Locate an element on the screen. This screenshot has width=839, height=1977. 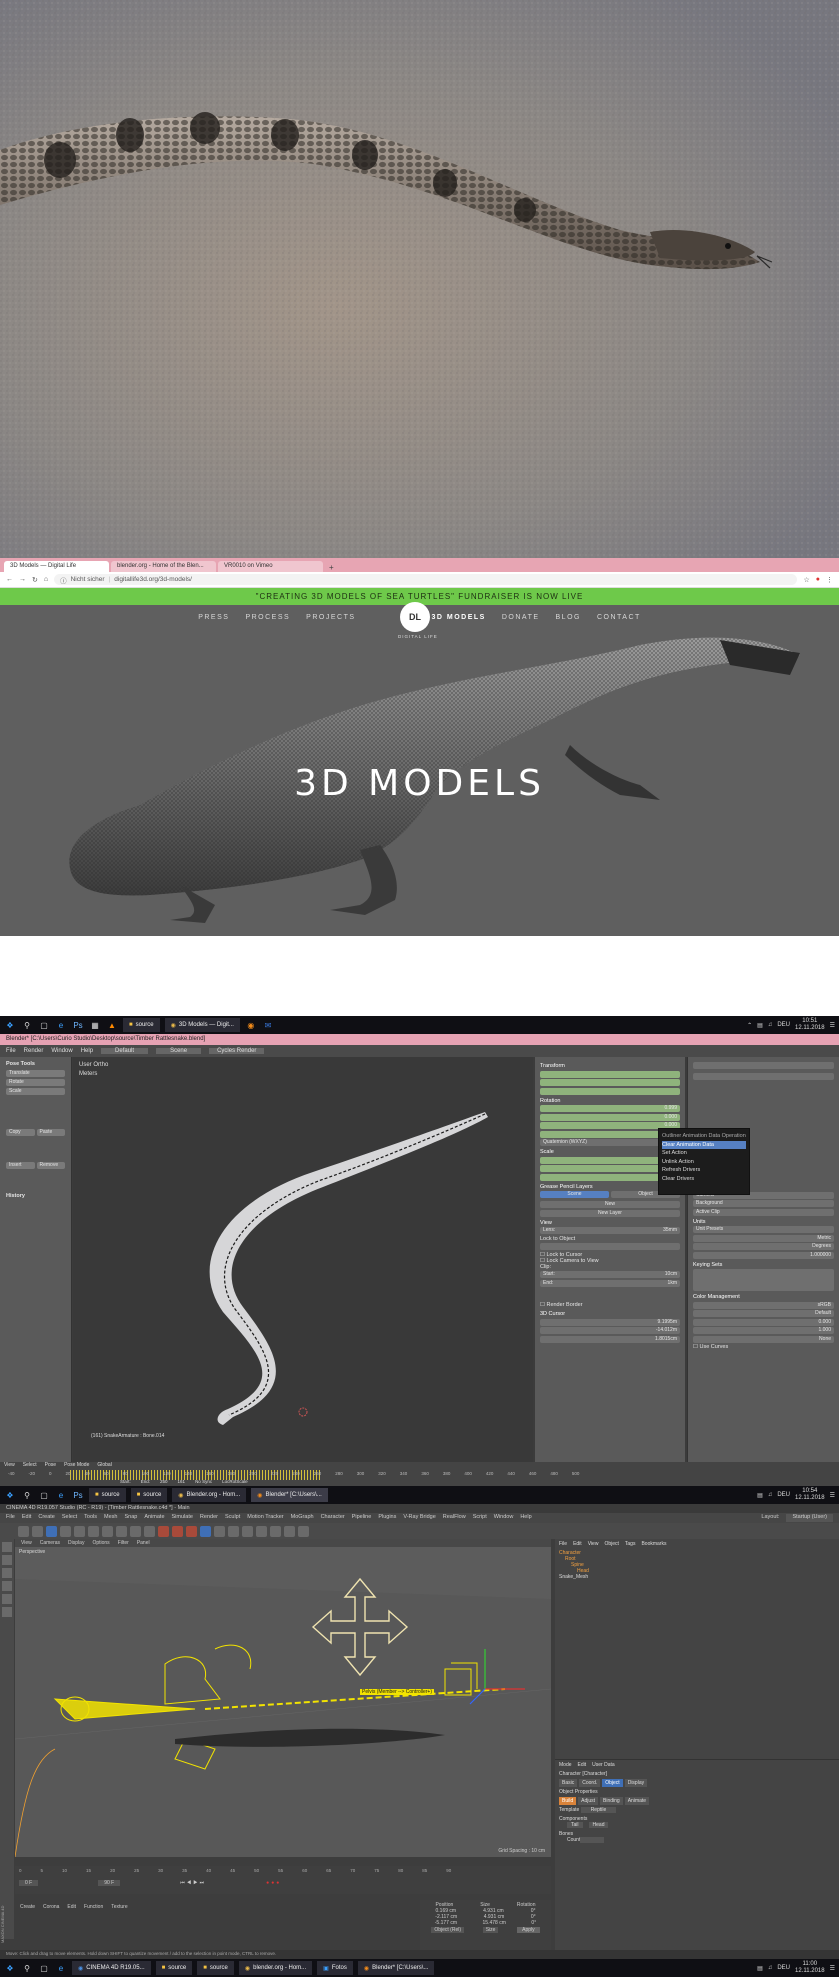
volume-icon: ♫ is located at coordinates (770, 1025).